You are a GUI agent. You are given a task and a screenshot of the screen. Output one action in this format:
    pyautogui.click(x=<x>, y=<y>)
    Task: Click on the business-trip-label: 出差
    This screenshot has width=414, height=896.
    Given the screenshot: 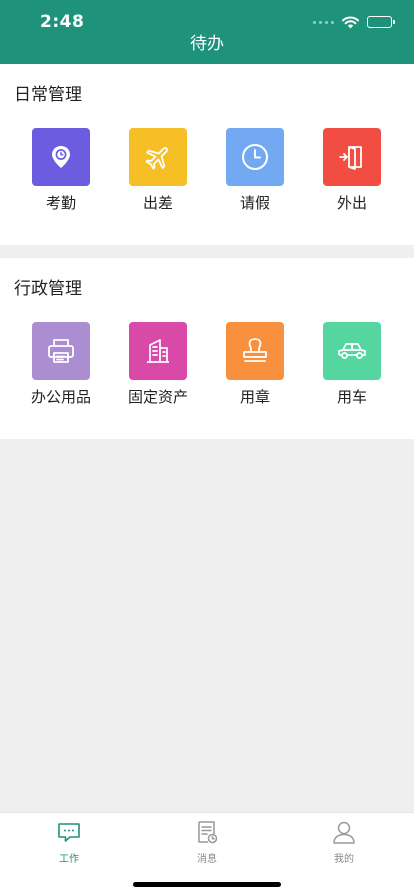 What is the action you would take?
    pyautogui.click(x=157, y=203)
    